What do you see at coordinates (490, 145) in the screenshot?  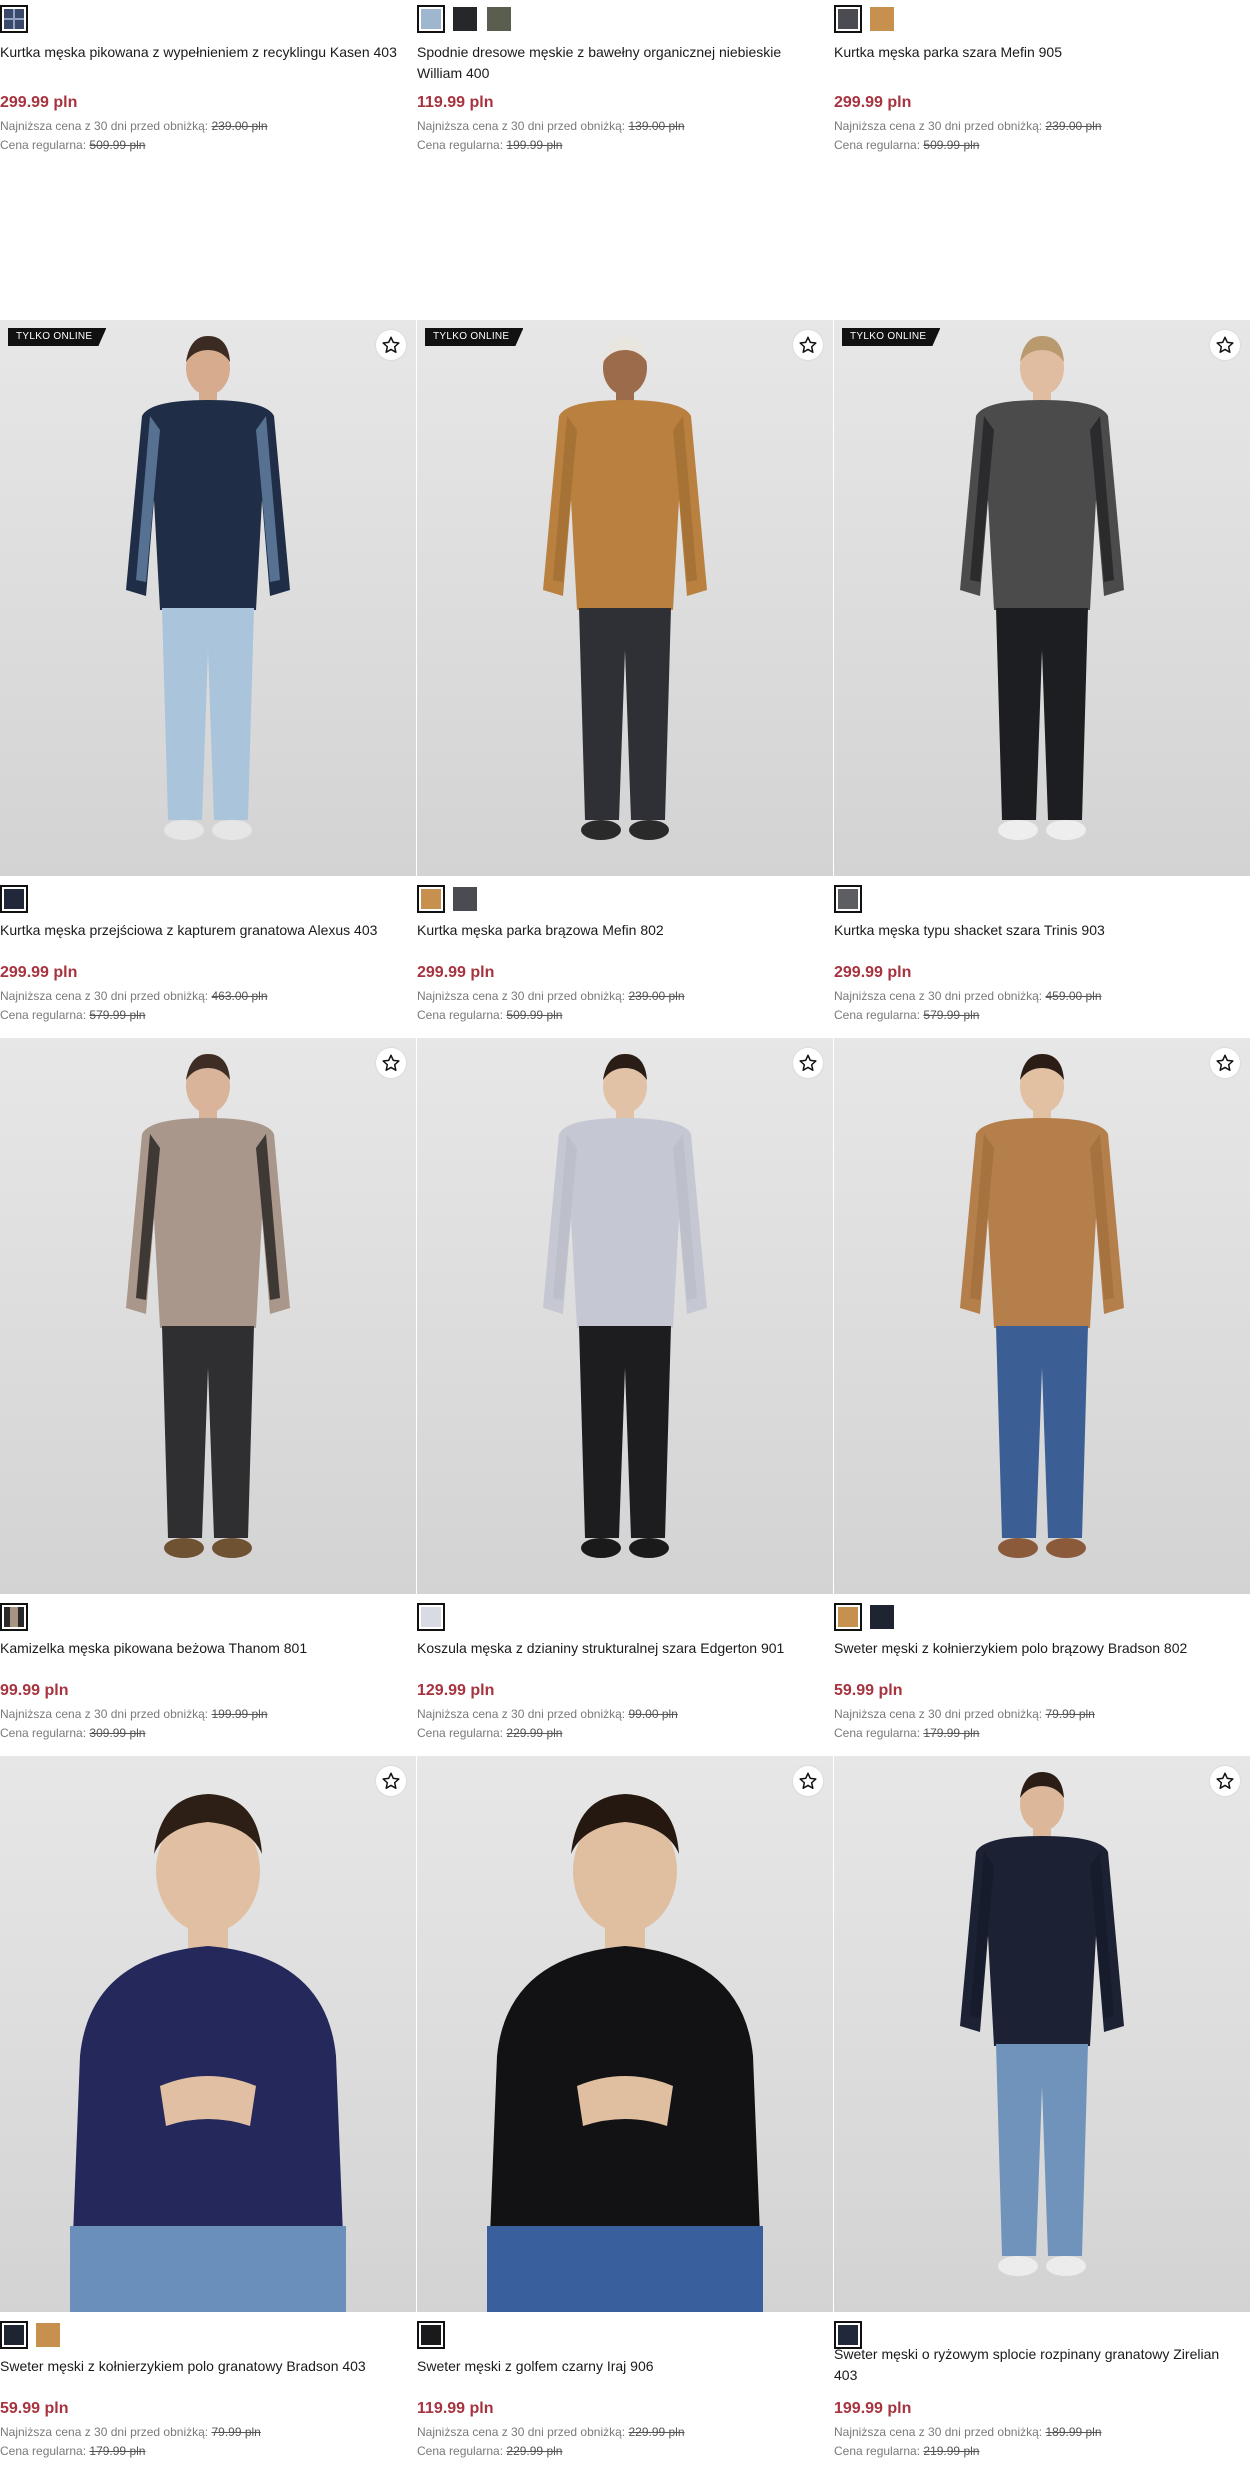 I see `regular-price: Cena regularna: 199.99 pln` at bounding box center [490, 145].